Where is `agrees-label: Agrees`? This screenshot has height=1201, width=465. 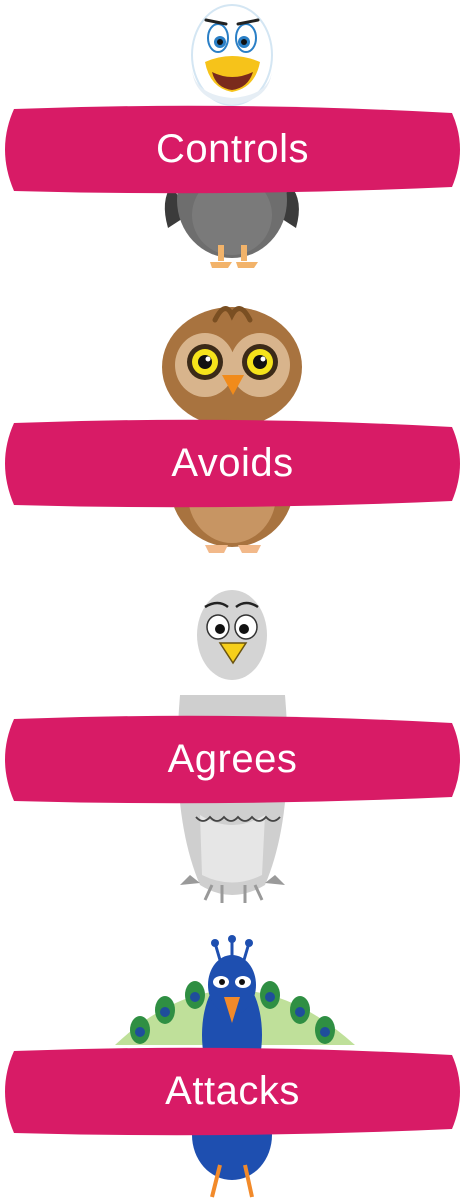 agrees-label: Agrees is located at coordinates (232, 758).